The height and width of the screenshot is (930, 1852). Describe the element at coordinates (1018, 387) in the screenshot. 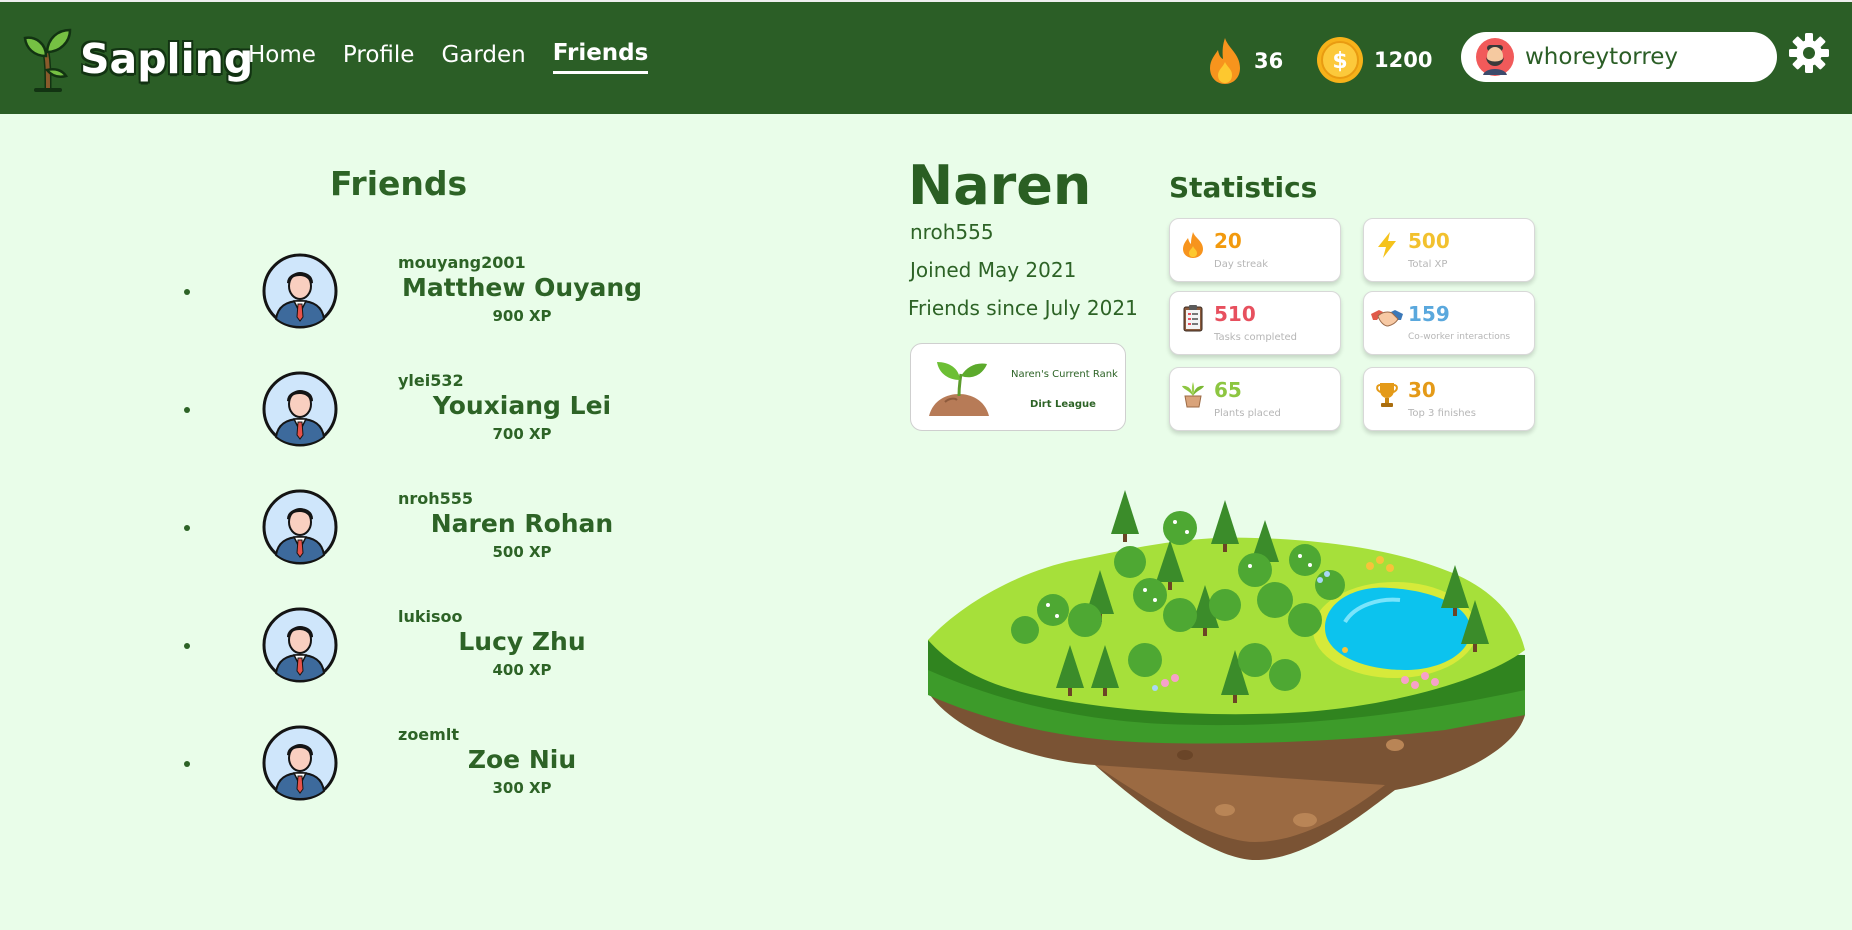

I see `rank-card: Naren's Current Rank Dirt League` at that location.